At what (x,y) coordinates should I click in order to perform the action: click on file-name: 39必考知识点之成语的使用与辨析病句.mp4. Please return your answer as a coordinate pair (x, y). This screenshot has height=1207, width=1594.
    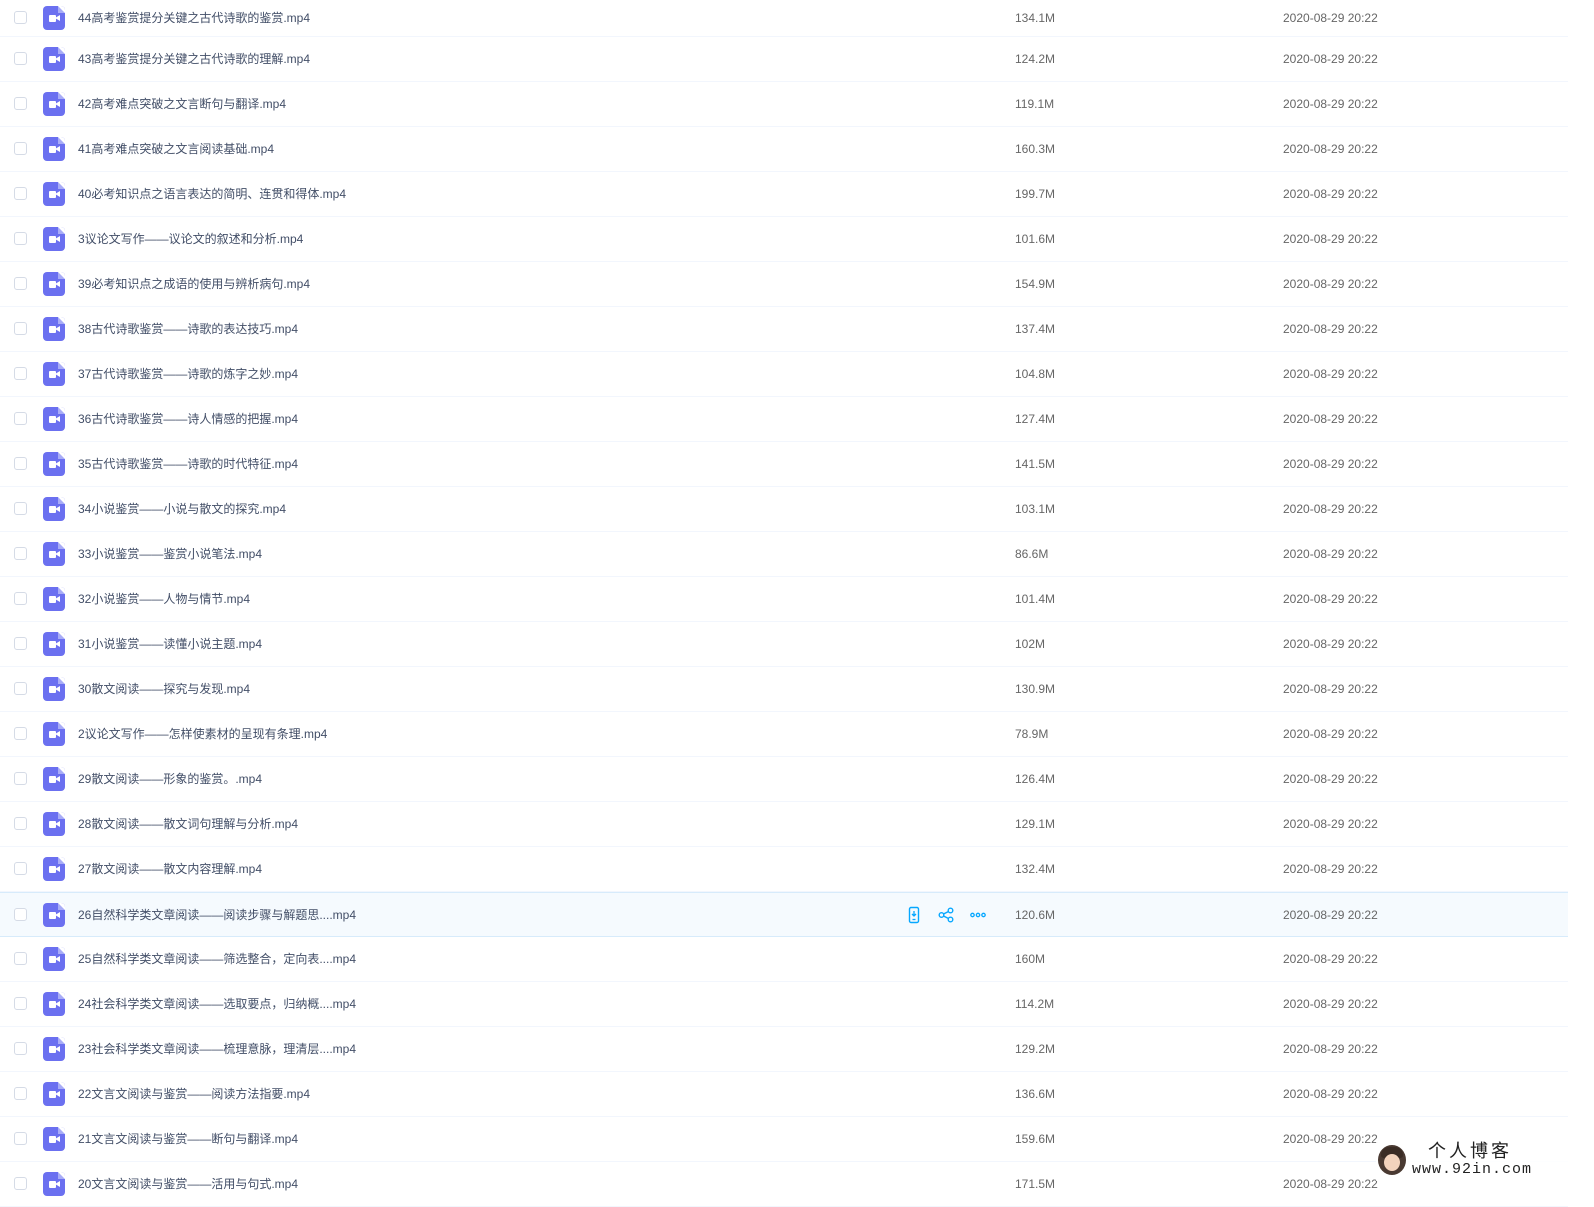
    Looking at the image, I should click on (194, 284).